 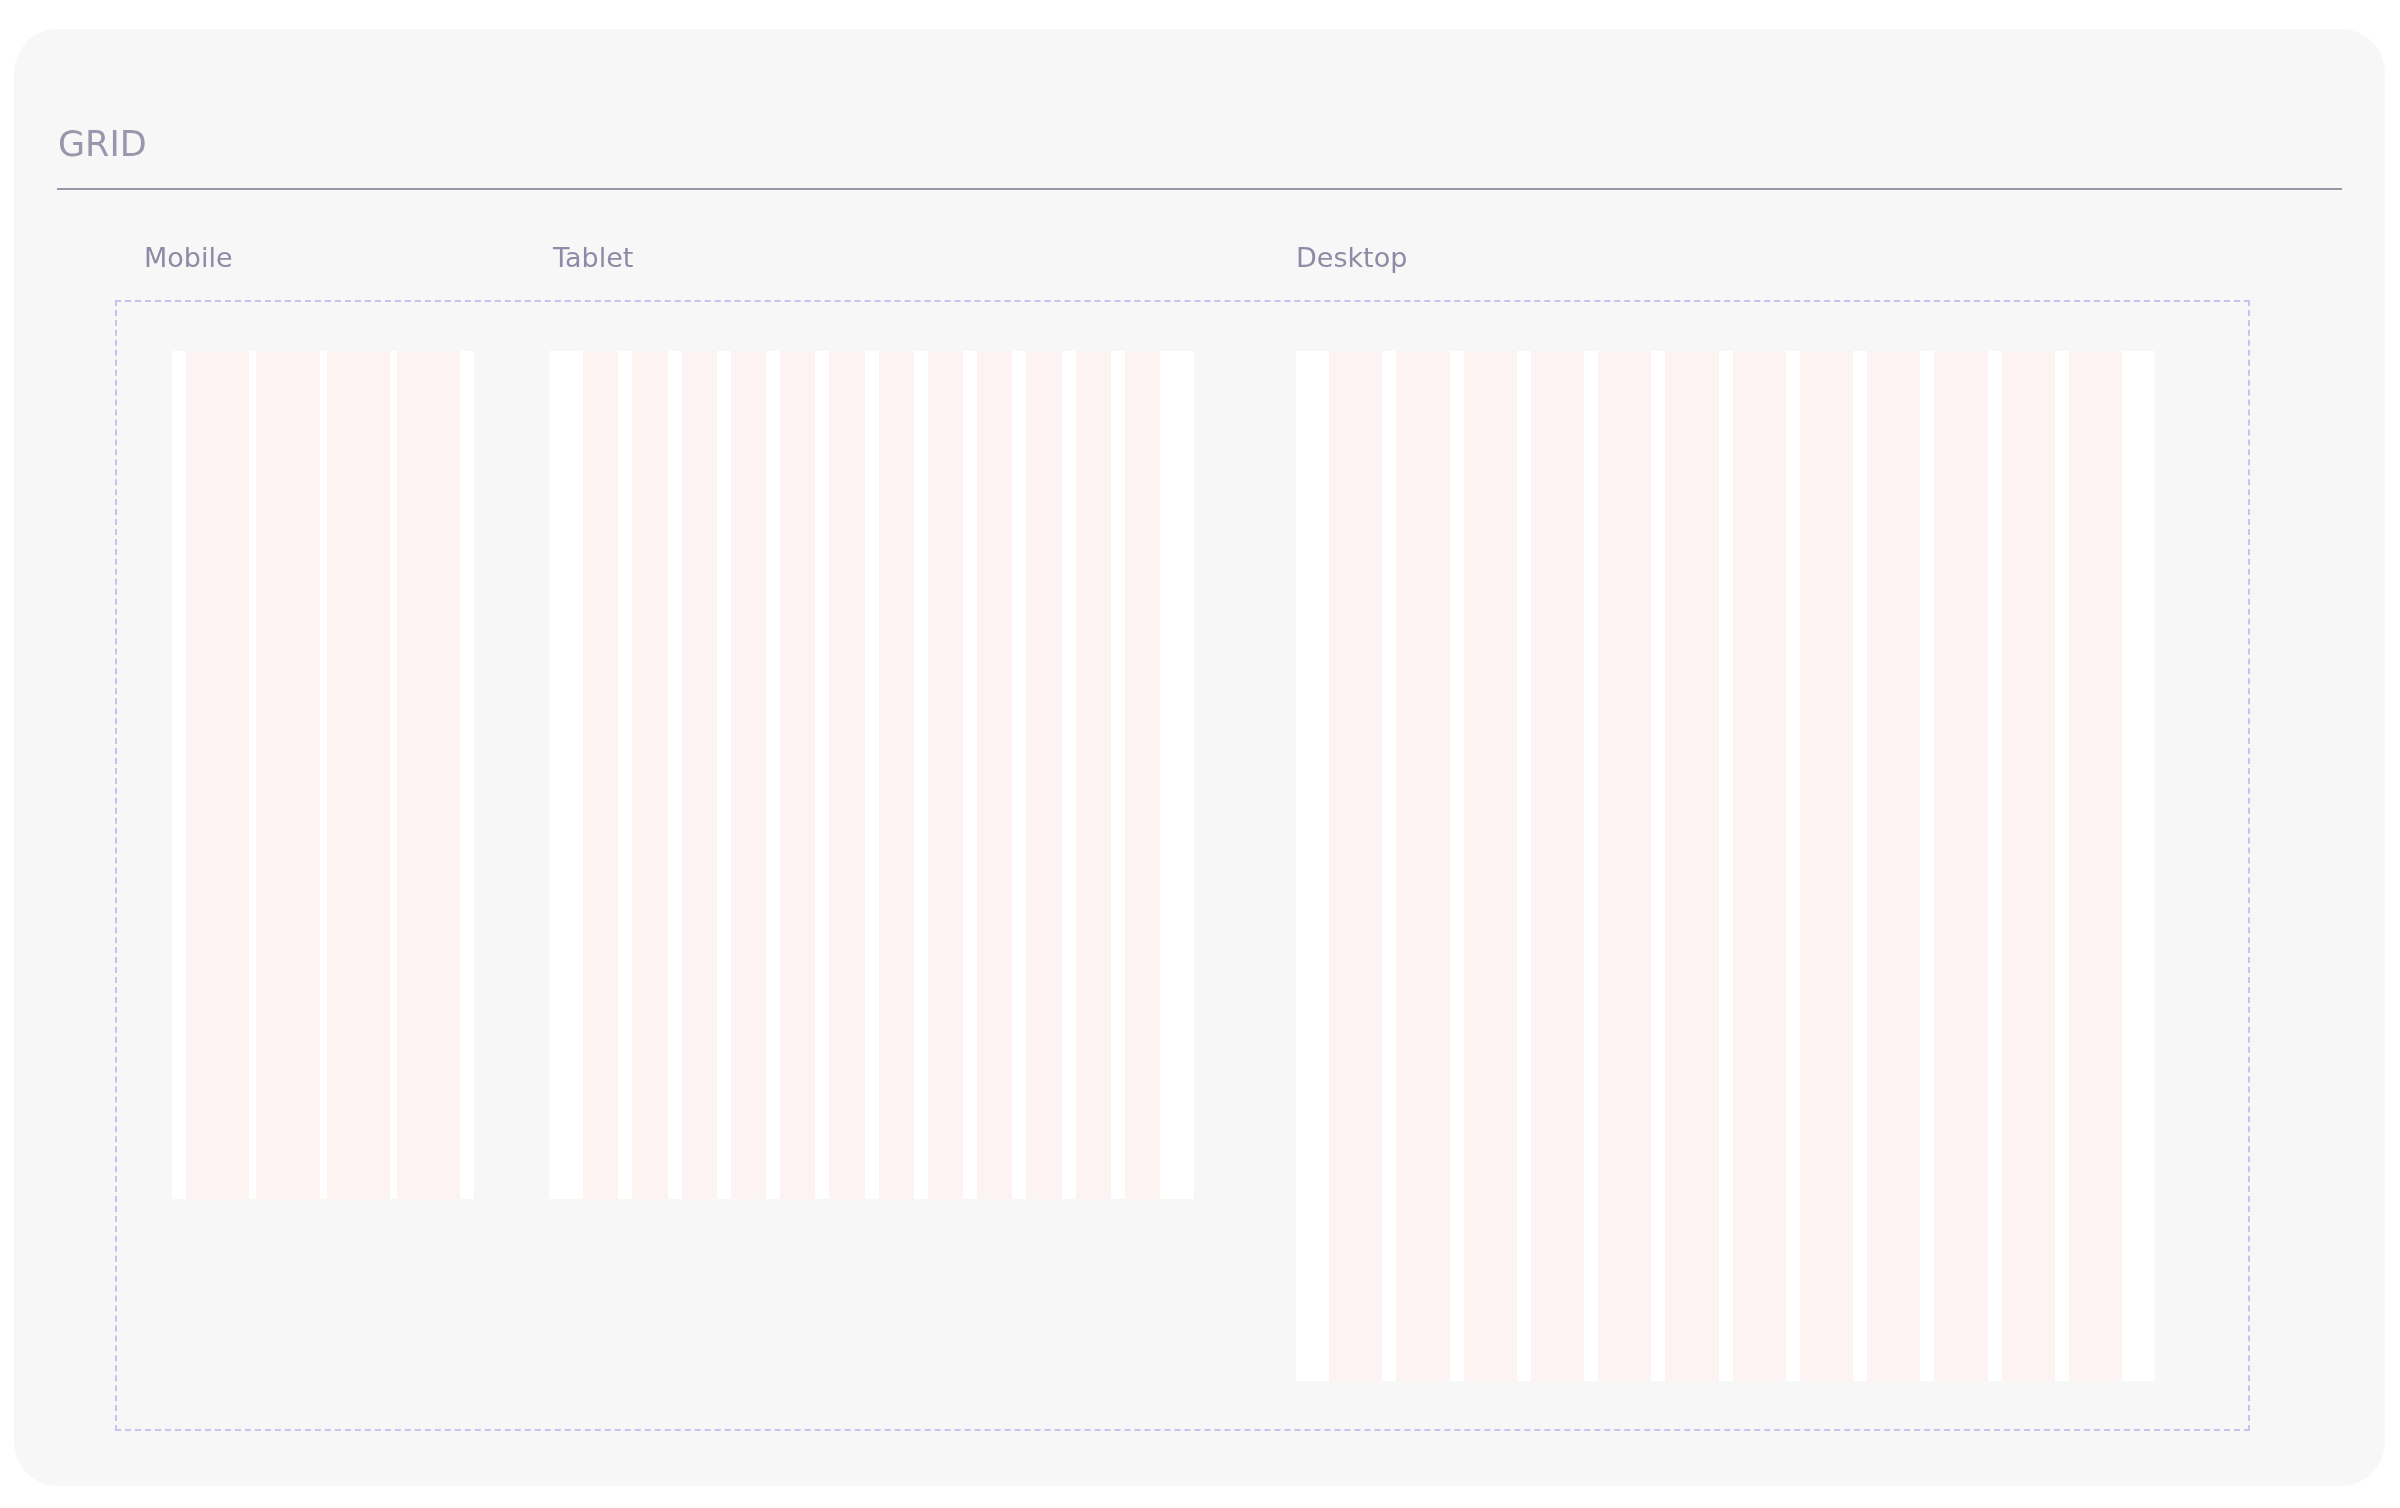 I want to click on breakpoint-label: Desktop, so click(x=1352, y=257).